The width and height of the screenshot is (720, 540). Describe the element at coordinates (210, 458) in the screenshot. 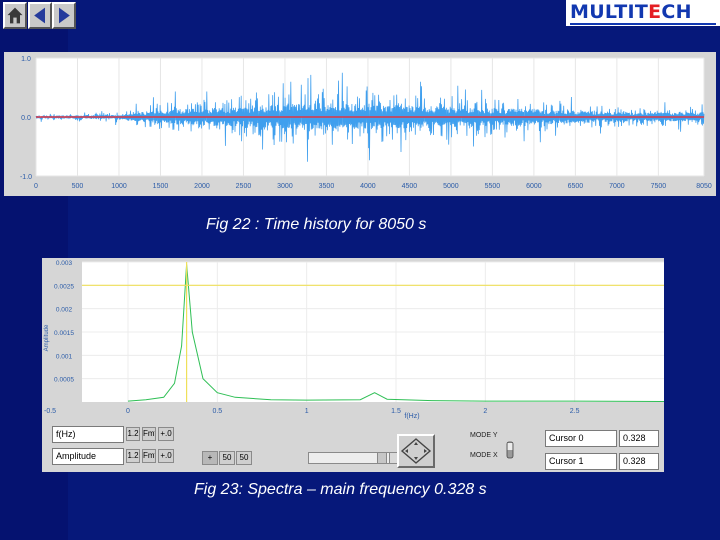

I see `zoom-button: +` at that location.